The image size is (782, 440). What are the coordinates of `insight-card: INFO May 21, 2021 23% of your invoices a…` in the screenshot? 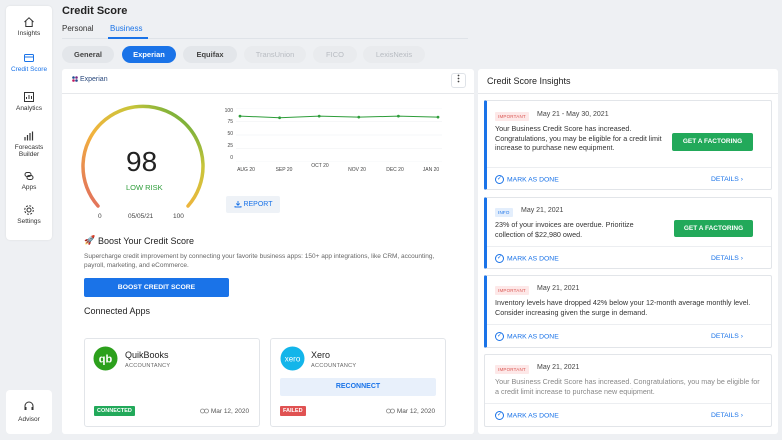 It's located at (628, 233).